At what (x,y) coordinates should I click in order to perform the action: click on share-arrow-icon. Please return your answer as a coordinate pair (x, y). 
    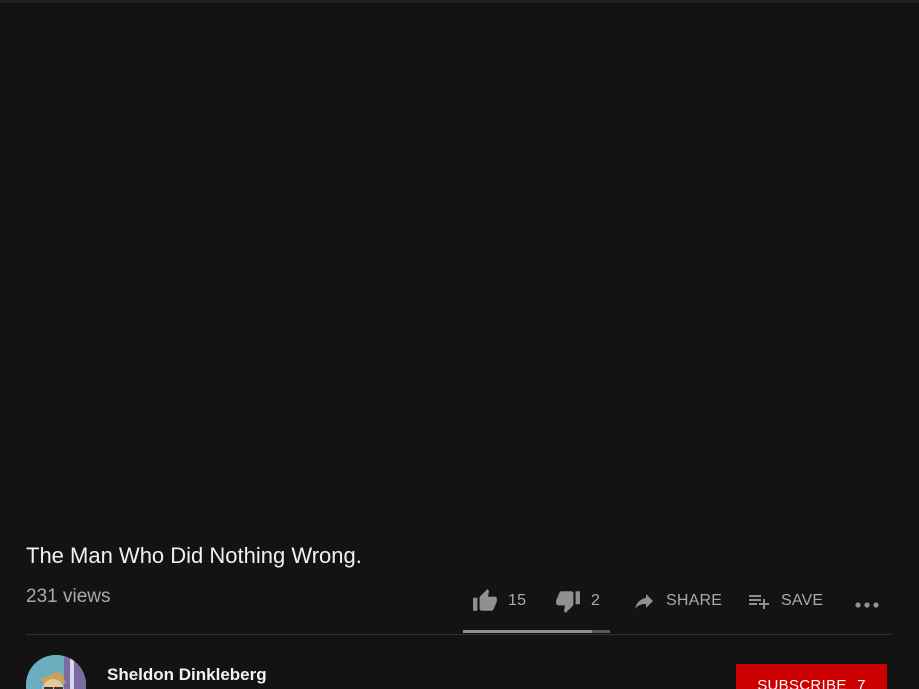
    Looking at the image, I should click on (644, 601).